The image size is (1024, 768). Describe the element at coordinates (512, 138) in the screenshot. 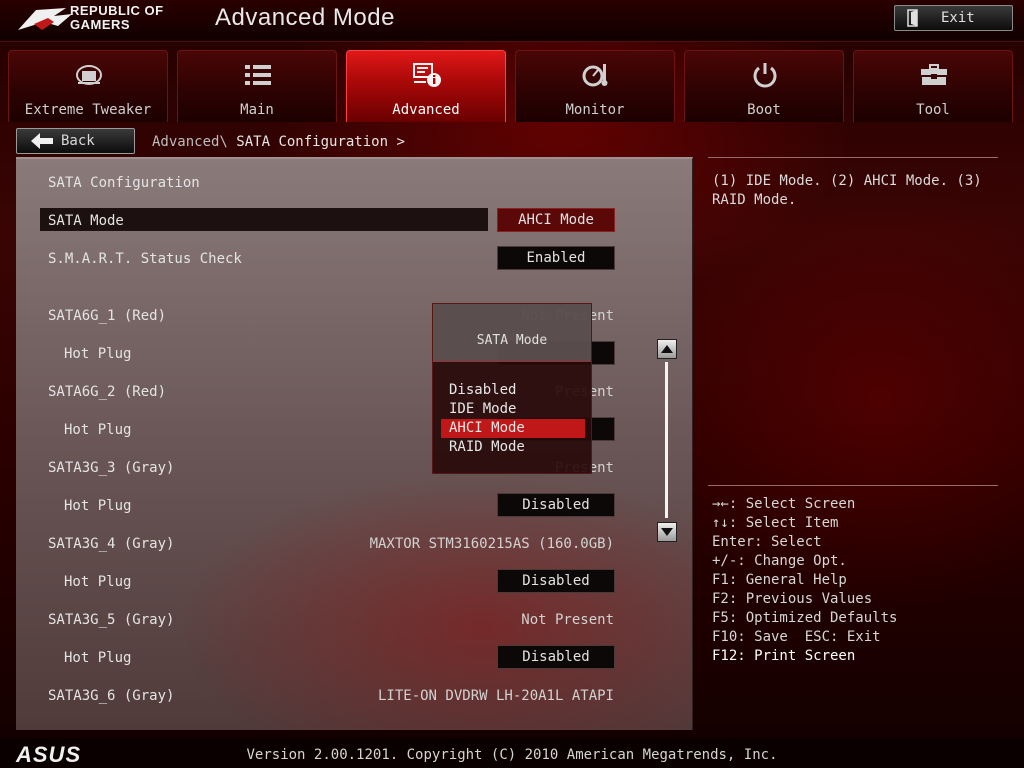

I see `navigation-bar: Back Advanced\ SATA Configuration >` at that location.